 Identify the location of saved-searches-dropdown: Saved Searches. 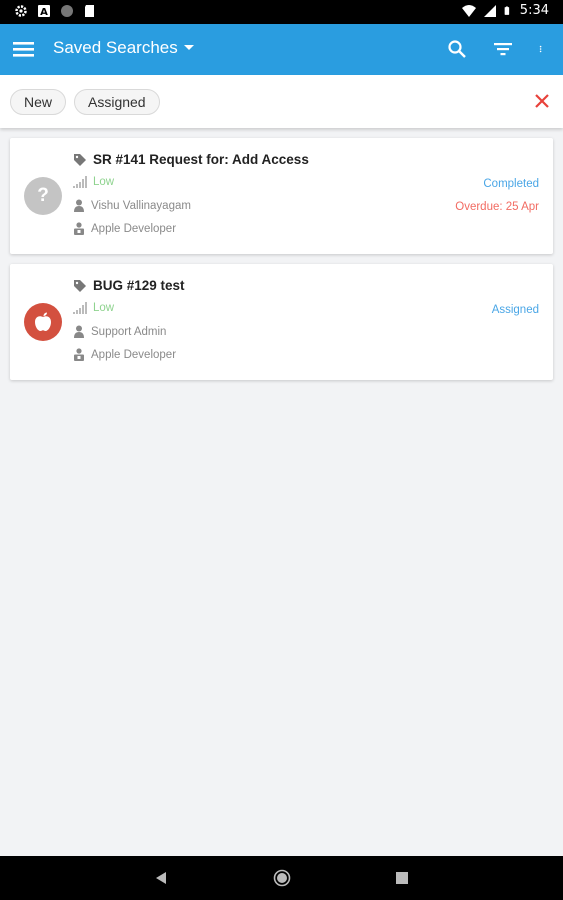
(123, 48).